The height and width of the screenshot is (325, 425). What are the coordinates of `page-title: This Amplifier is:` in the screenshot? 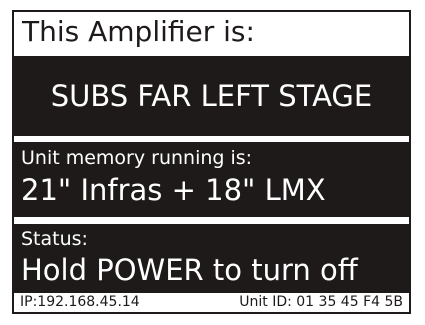 It's located at (138, 31).